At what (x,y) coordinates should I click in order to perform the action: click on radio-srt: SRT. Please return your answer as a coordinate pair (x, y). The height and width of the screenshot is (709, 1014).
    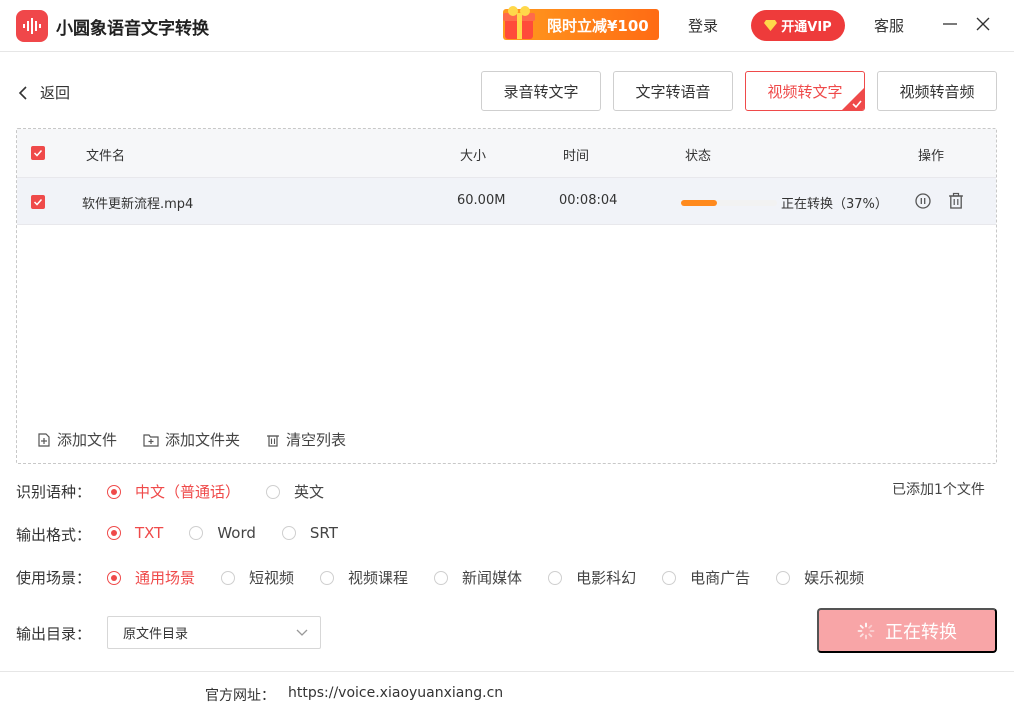
    Looking at the image, I should click on (309, 533).